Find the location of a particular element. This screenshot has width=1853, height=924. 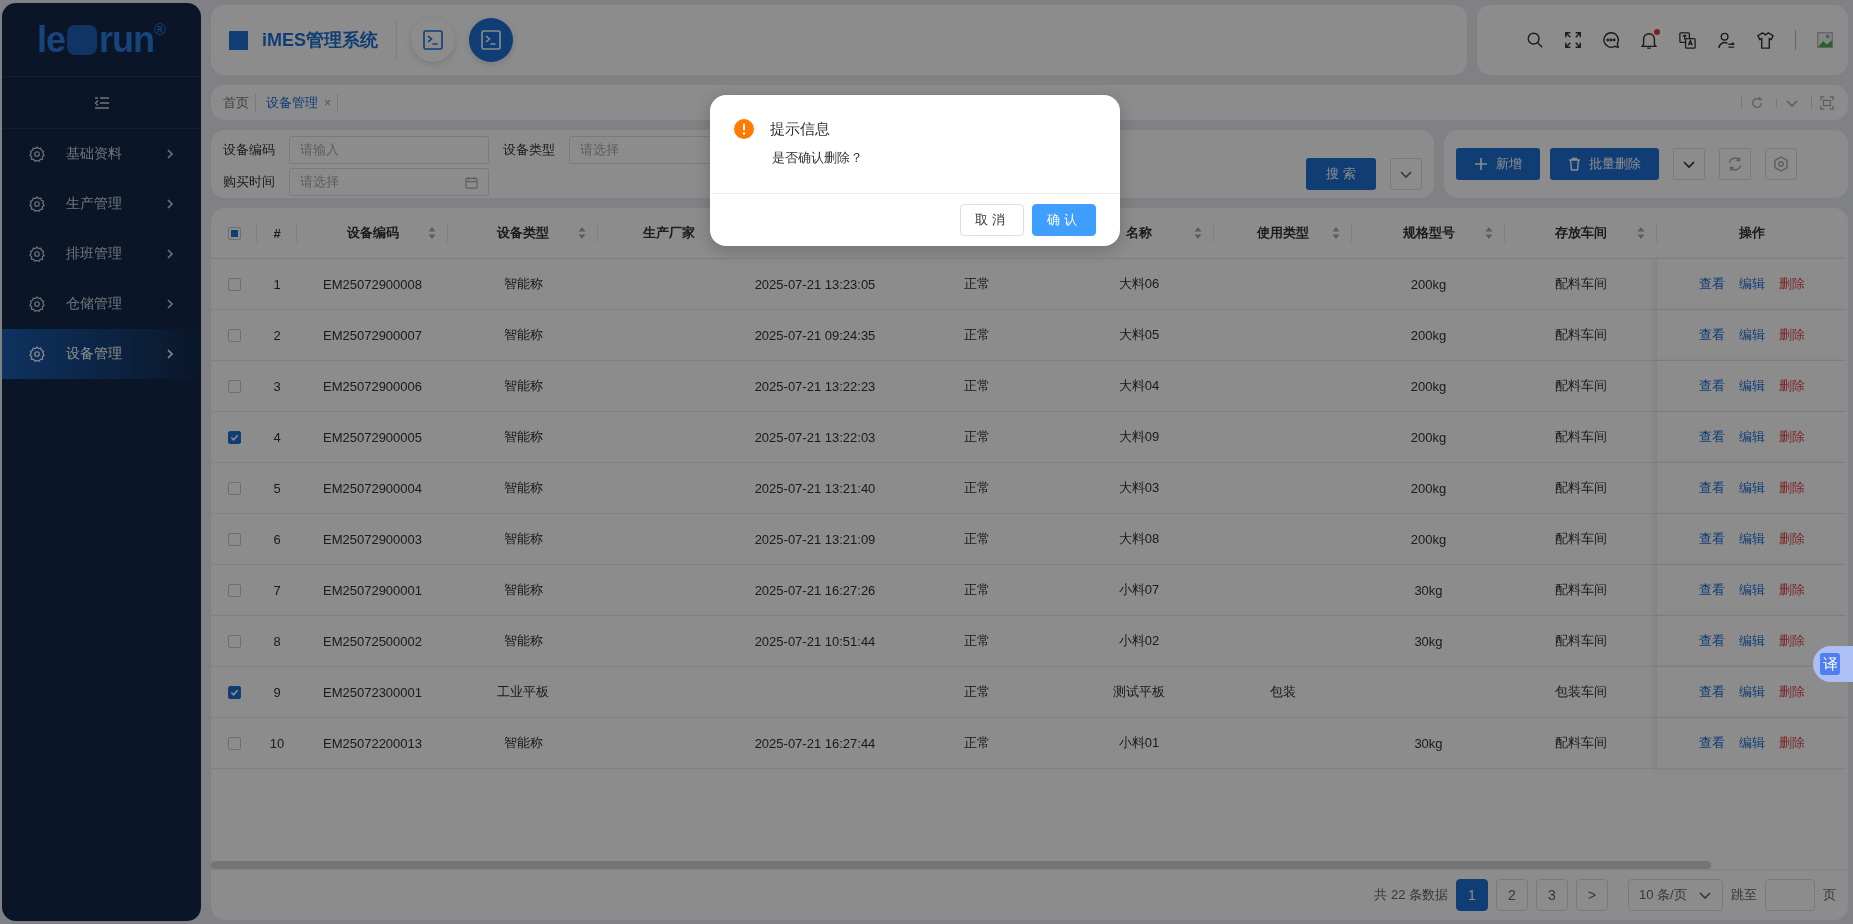

search-icon is located at coordinates (1535, 40).